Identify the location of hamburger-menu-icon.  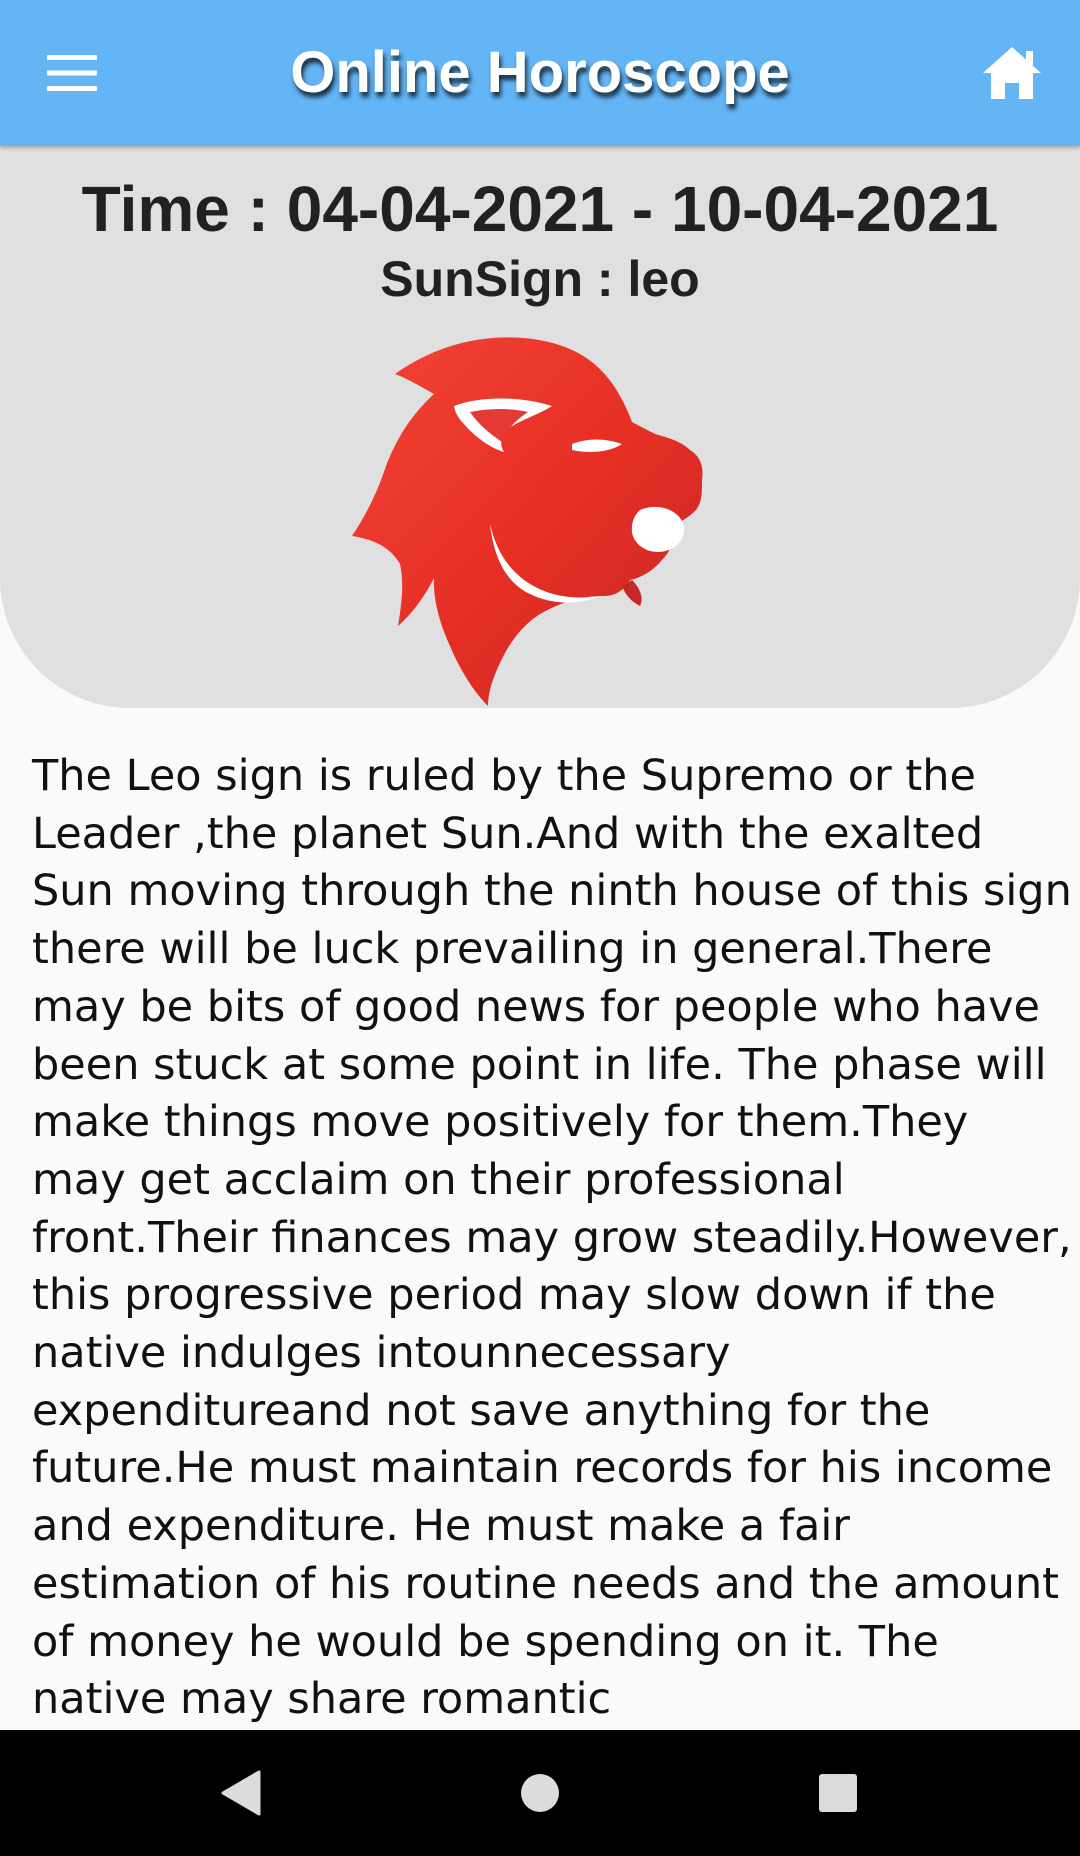
(72, 73).